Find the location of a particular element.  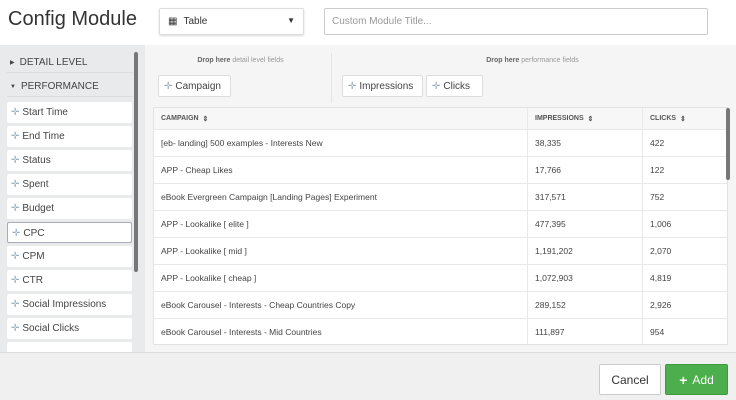

column-header-impressions: IMPRESSIONS ⇕ is located at coordinates (585, 118).